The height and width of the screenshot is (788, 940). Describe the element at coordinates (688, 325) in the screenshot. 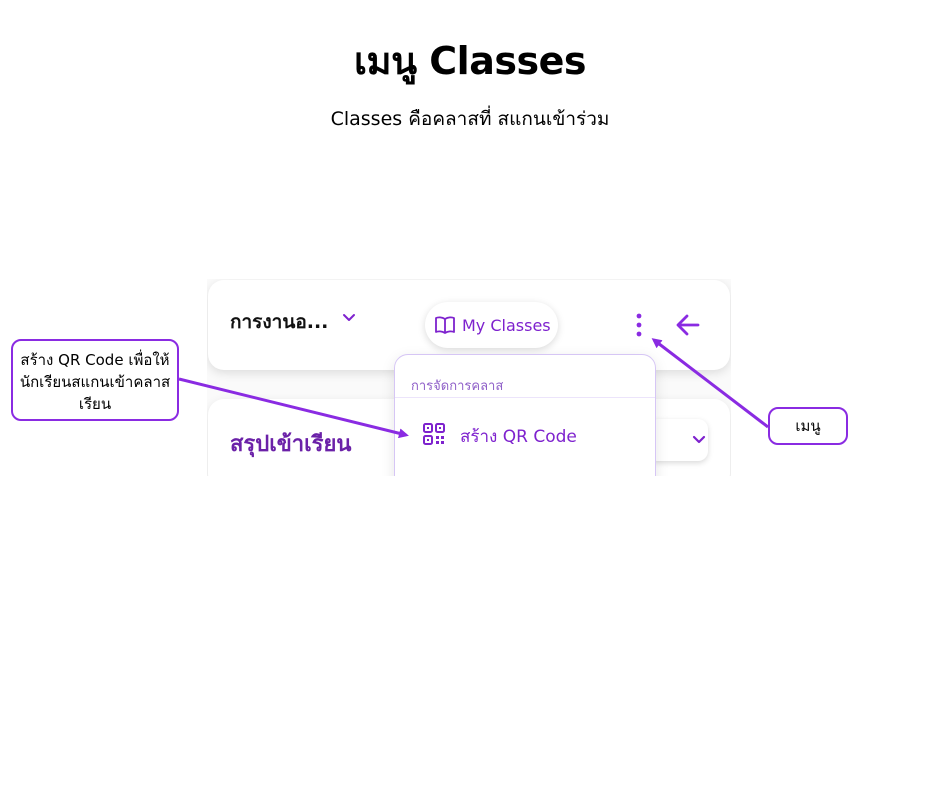

I see `arrow-left-icon` at that location.